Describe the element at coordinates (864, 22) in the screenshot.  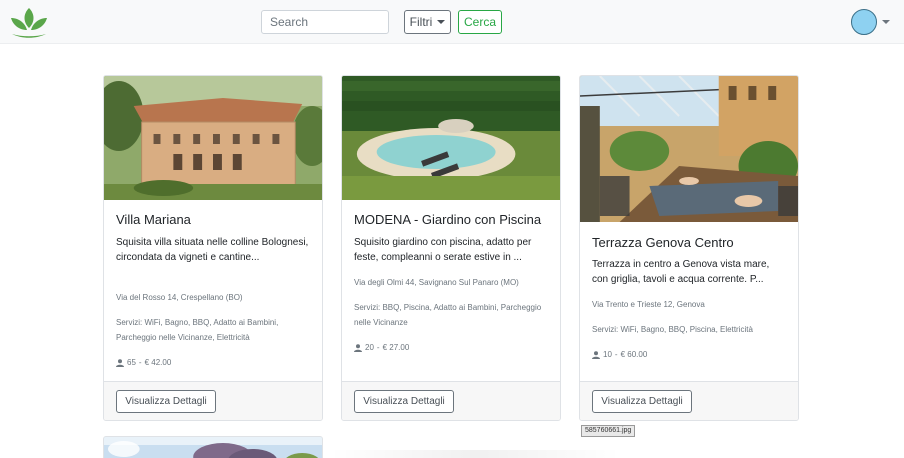
I see `avatar` at that location.